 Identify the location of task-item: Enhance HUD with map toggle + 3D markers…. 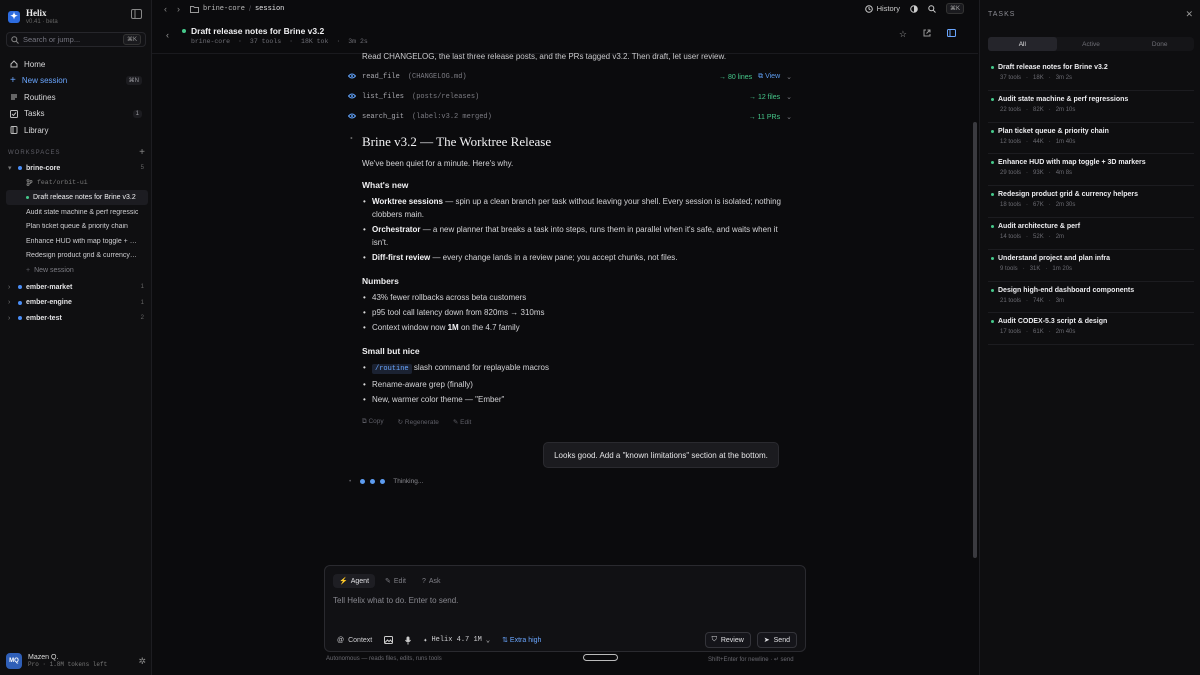
(1091, 170).